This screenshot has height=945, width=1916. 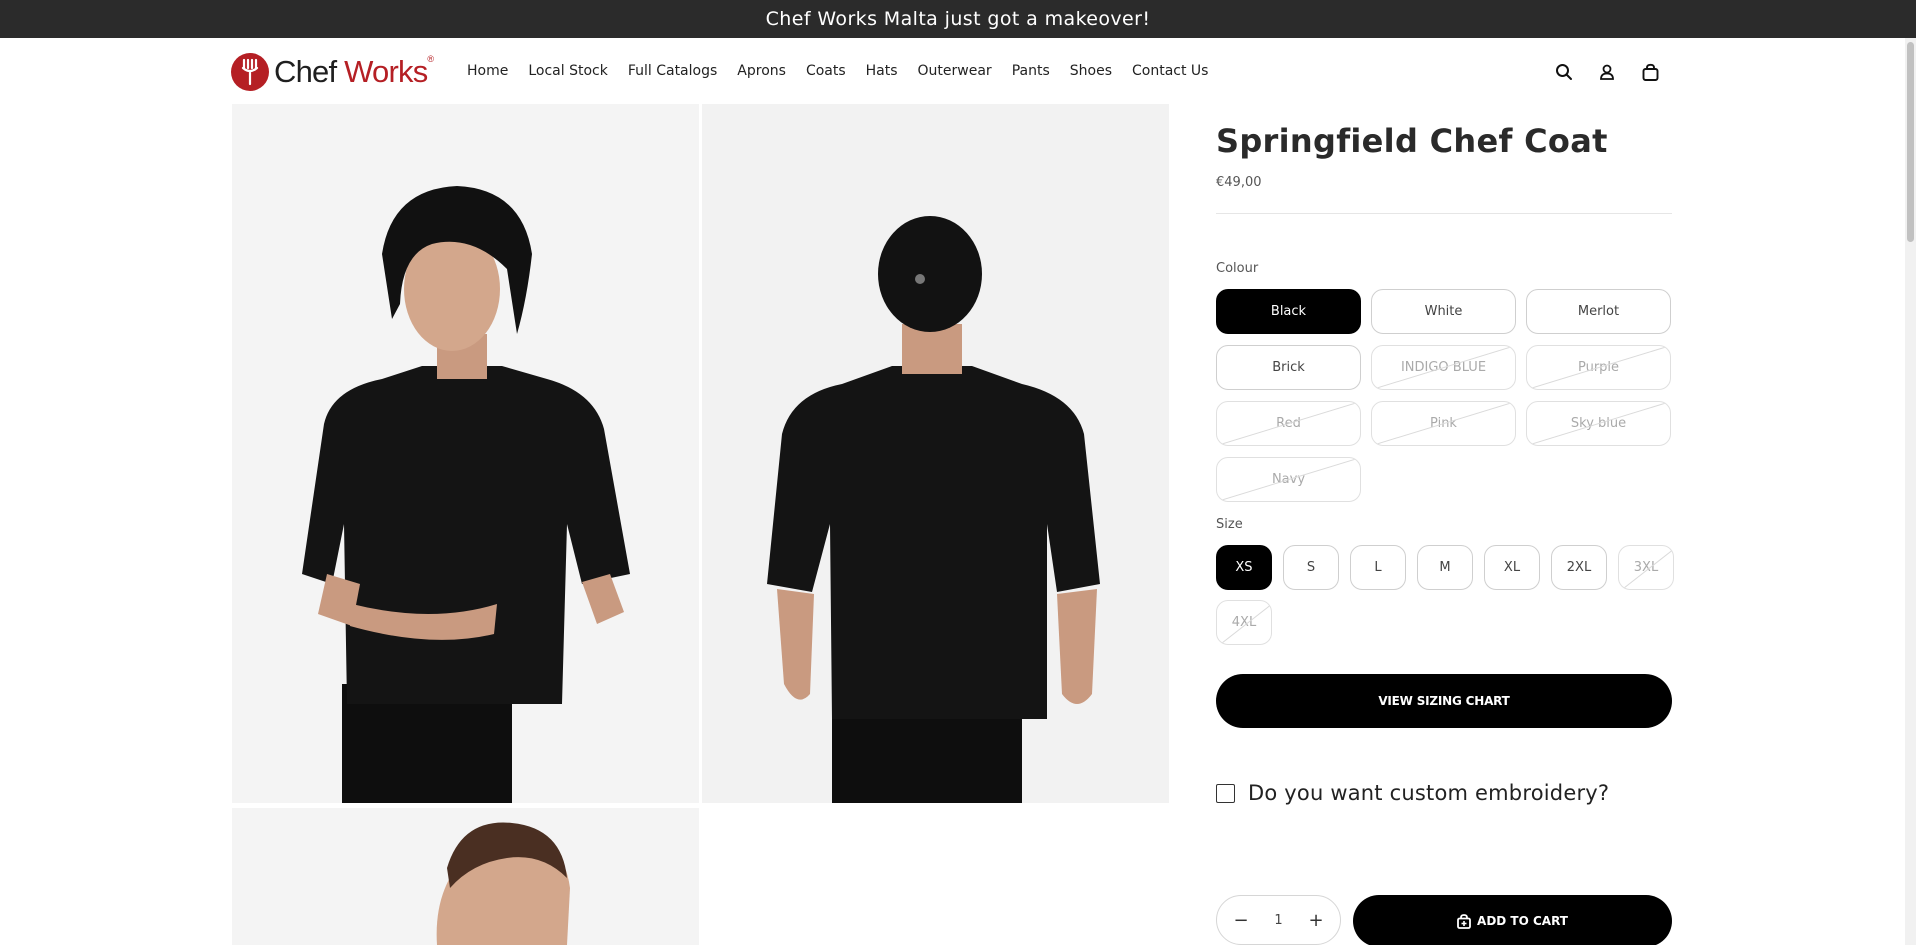 I want to click on size-option-2xl: 2XL, so click(x=1579, y=567).